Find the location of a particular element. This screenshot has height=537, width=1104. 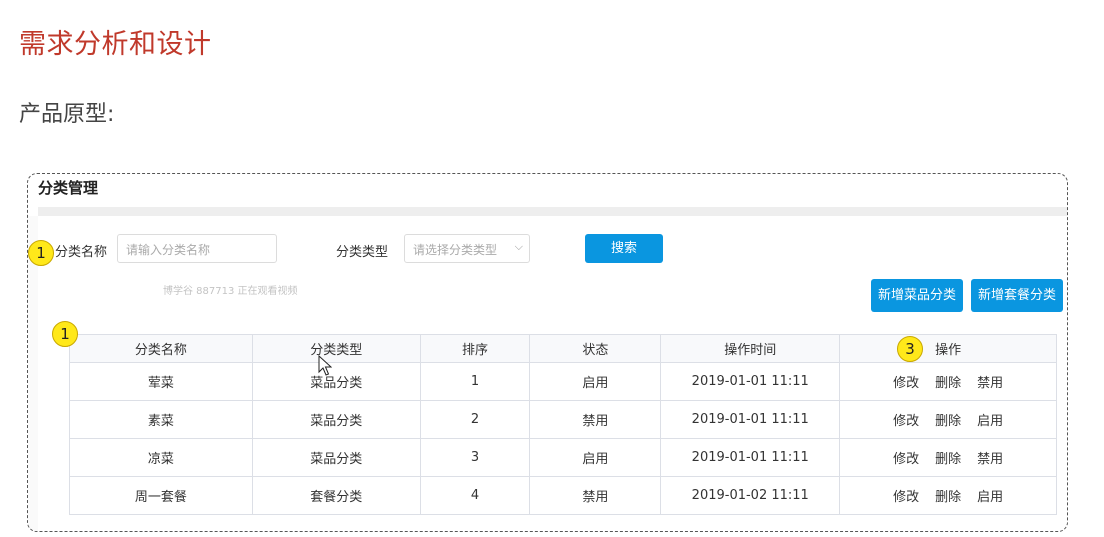

table-row: 凉菜 菜品分类 3 启用 2019-01-01 11:11 修改 删除 禁用 is located at coordinates (563, 457).